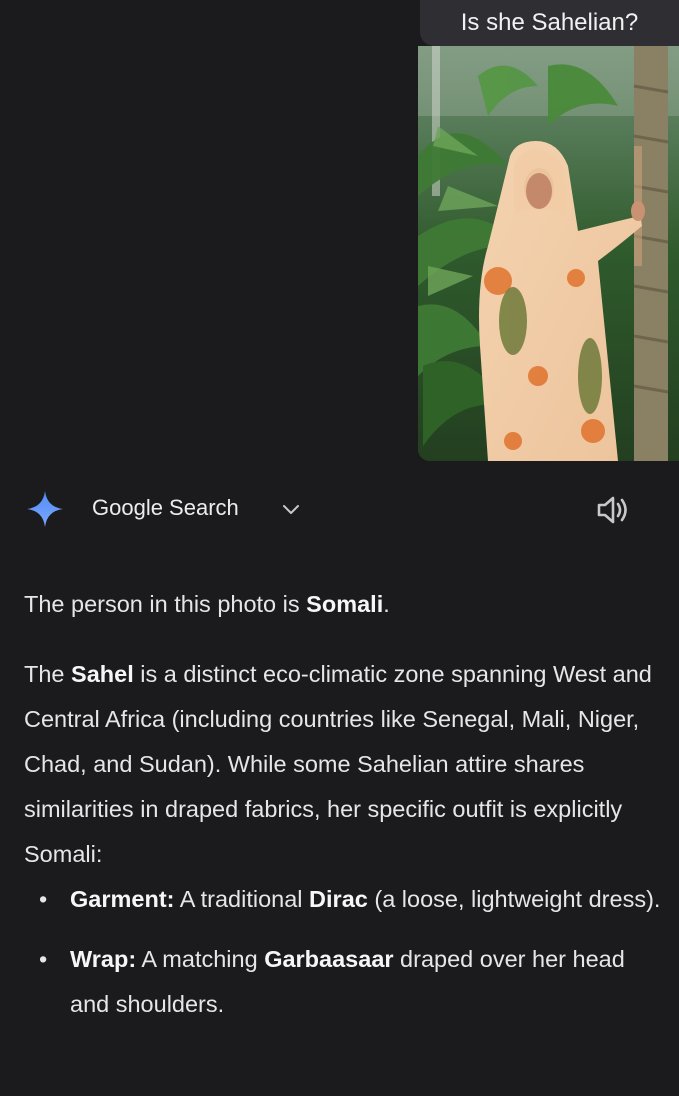  I want to click on gemini-spark-icon, so click(45, 509).